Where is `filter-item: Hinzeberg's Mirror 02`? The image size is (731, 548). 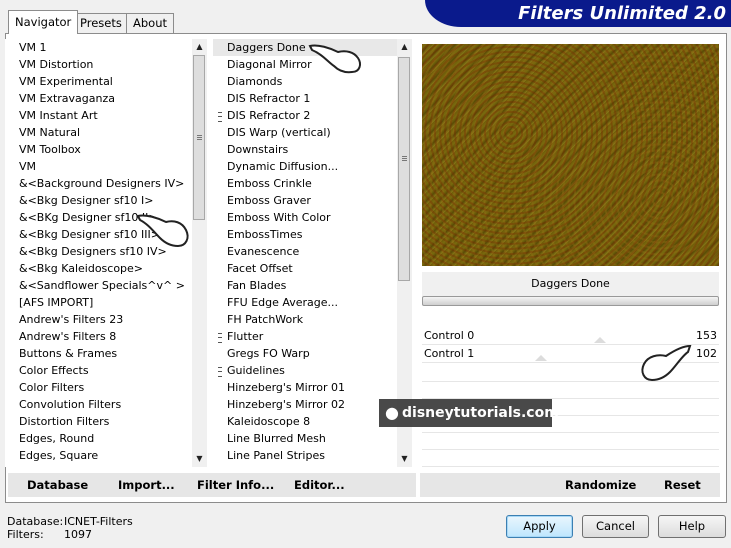
filter-item: Hinzeberg's Mirror 02 is located at coordinates (305, 404).